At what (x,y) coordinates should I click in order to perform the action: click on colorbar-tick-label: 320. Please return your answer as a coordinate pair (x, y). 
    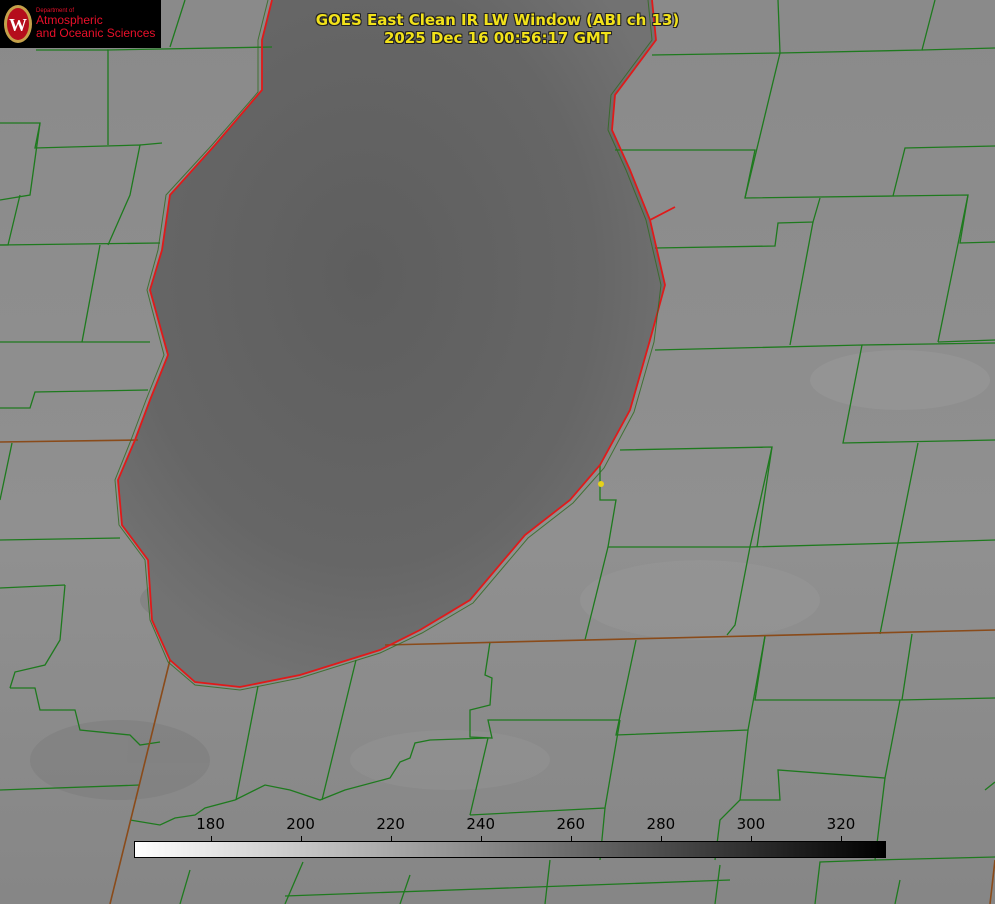
    Looking at the image, I should click on (841, 824).